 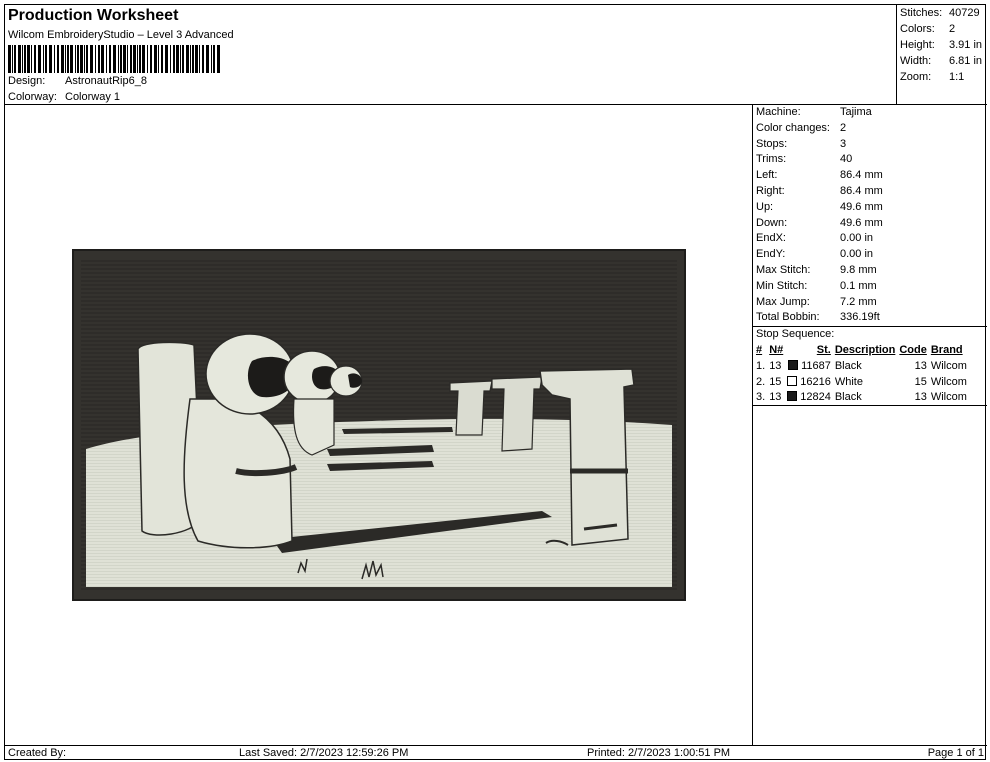 What do you see at coordinates (870, 160) in the screenshot?
I see `detail-row: Trims: 40` at bounding box center [870, 160].